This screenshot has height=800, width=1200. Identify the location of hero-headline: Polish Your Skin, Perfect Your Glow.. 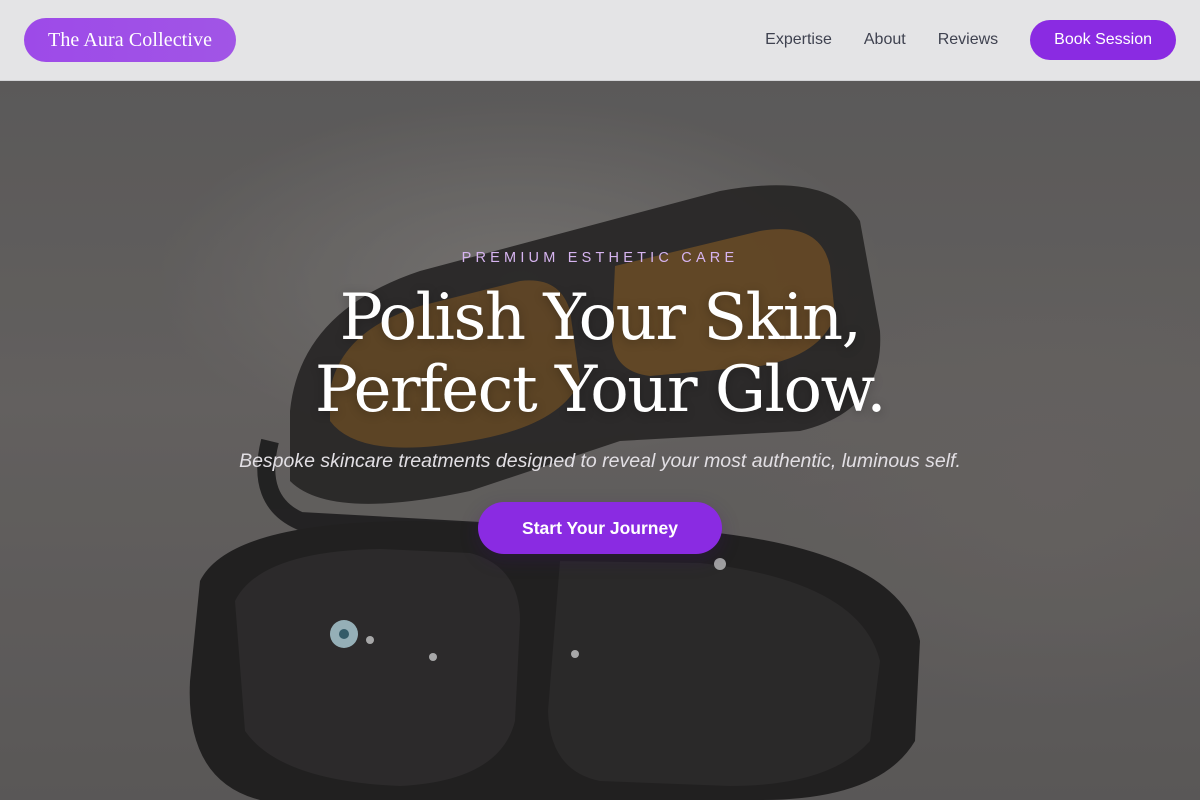
(600, 354).